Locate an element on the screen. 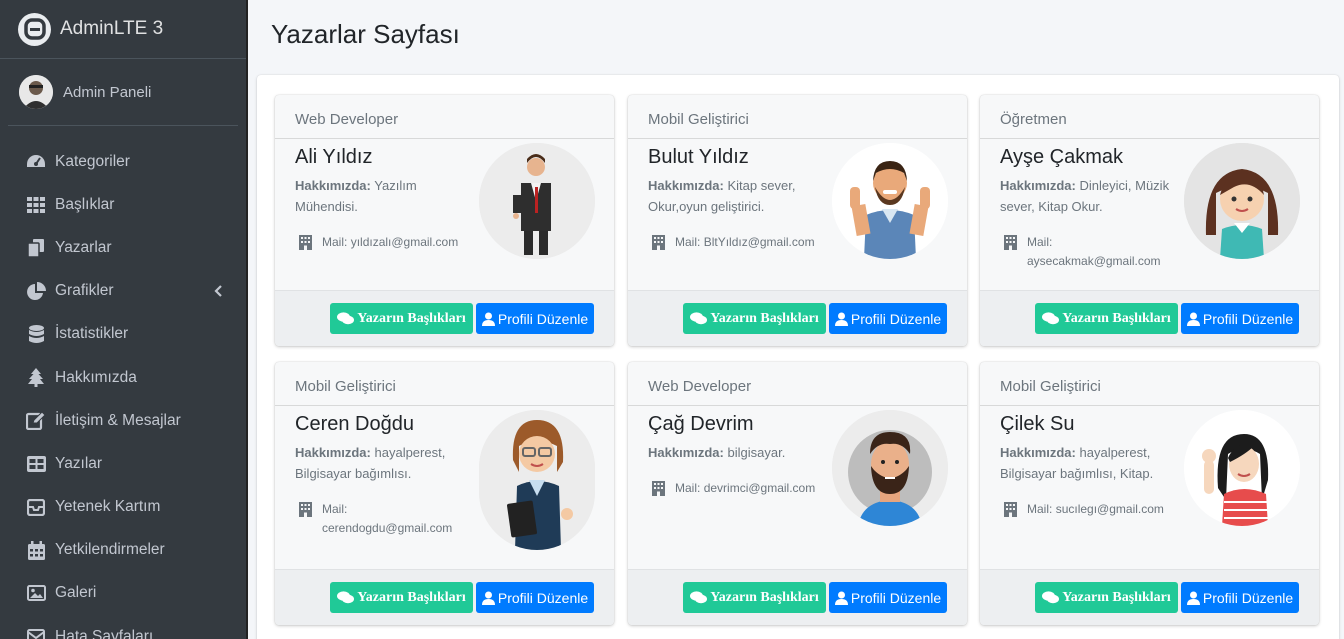  user-name: Admin Paneli is located at coordinates (107, 92).